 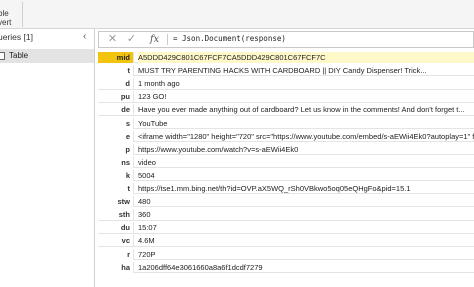 I want to click on record-row: vc 4.6M, so click(x=286, y=241).